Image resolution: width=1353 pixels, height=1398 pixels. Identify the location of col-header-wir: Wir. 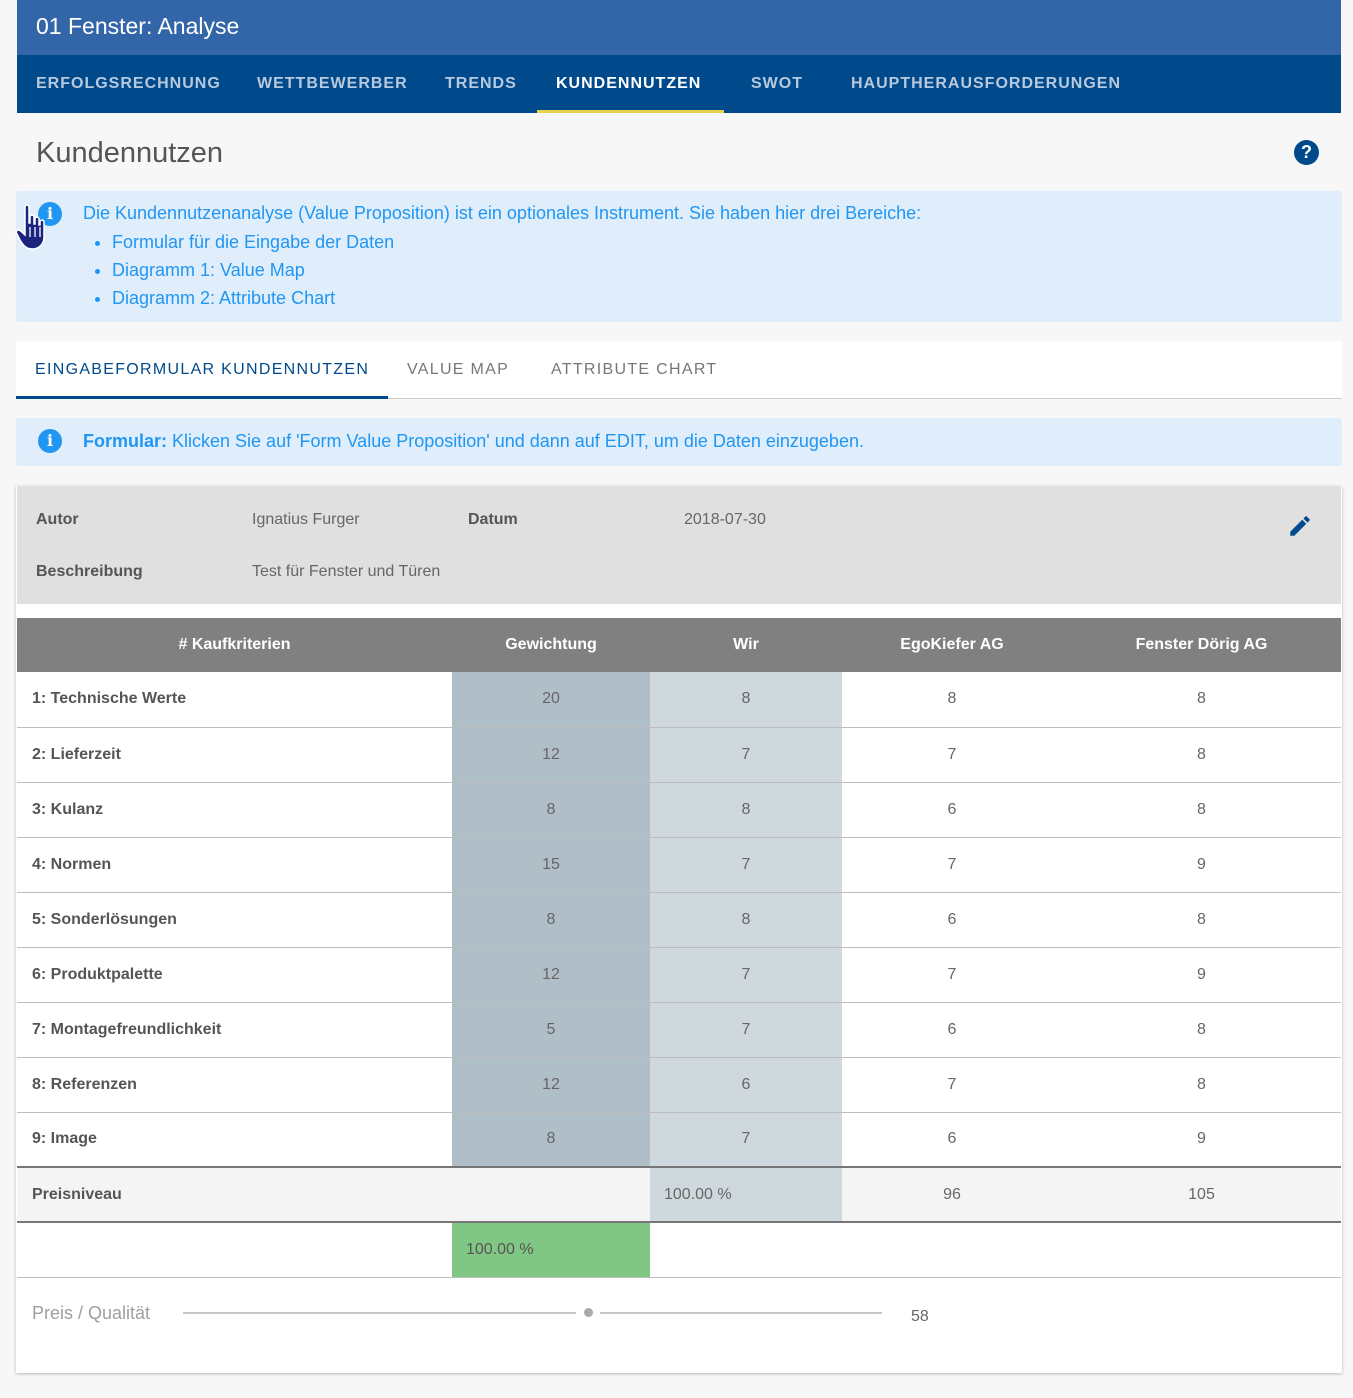
(746, 645).